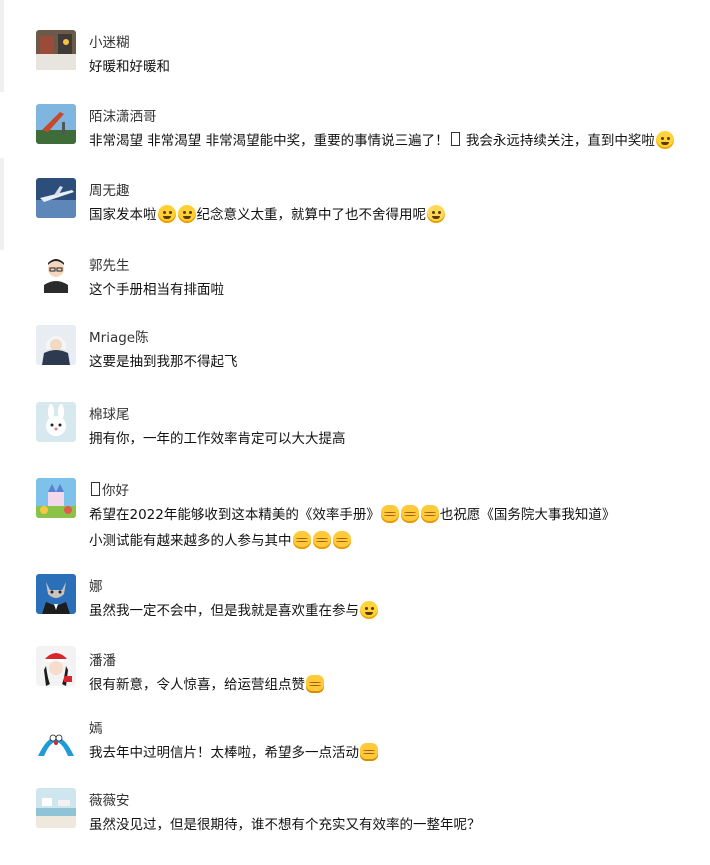 This screenshot has height=865, width=710. I want to click on comment-item: 小迷糊 好暖和好暖和, so click(355, 46).